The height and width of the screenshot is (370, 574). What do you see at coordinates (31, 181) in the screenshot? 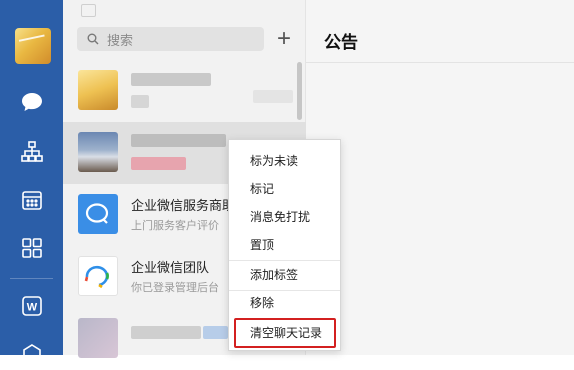
I see `navigation-rail: W` at bounding box center [31, 181].